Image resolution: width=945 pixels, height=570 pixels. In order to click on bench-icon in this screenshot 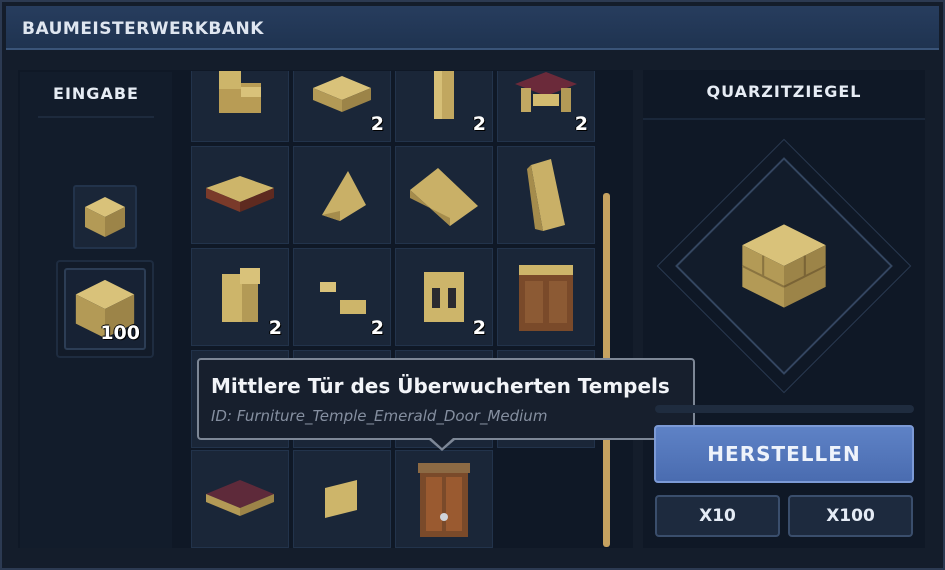, I will do `click(240, 194)`.